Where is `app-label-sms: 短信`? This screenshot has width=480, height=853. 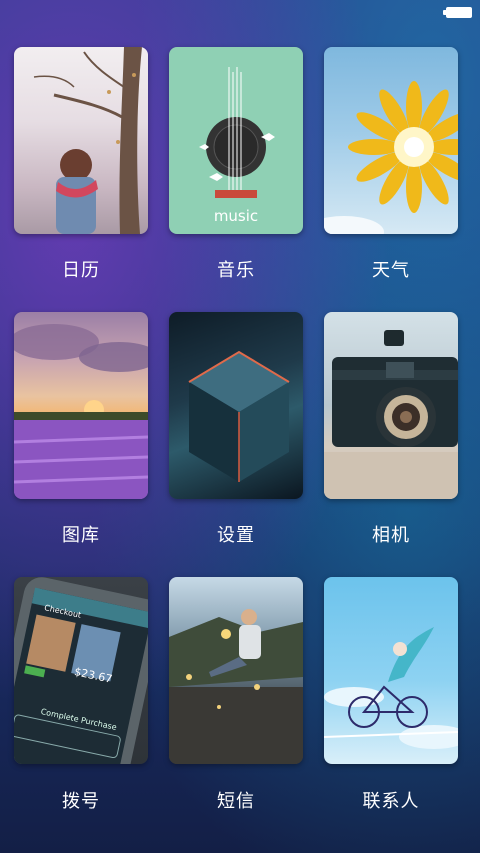 app-label-sms: 短信 is located at coordinates (236, 801).